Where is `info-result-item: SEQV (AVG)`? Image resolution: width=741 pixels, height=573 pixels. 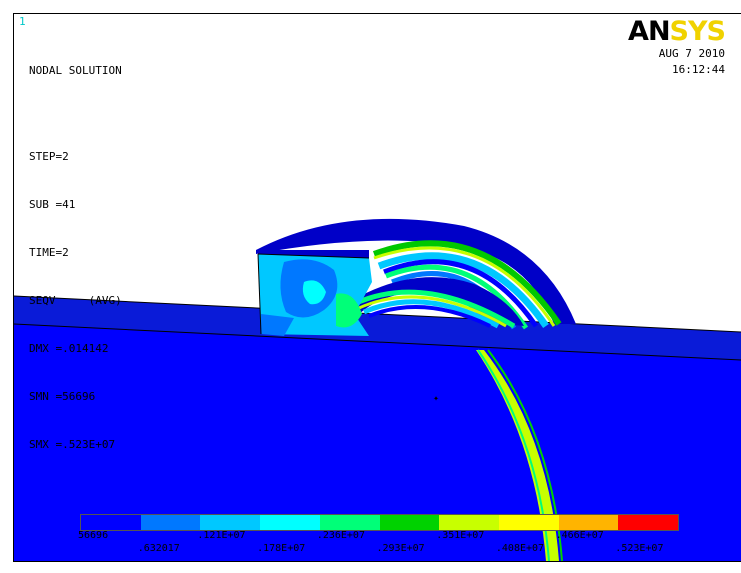 info-result-item: SEQV (AVG) is located at coordinates (75, 300).